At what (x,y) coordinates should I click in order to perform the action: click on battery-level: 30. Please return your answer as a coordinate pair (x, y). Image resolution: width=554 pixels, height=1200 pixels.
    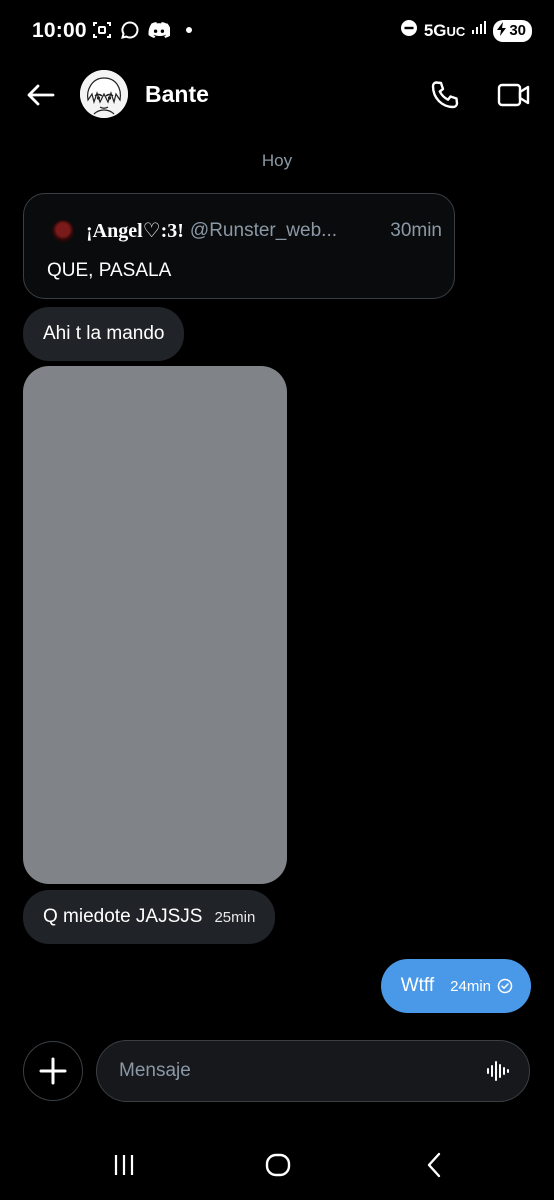
    Looking at the image, I should click on (517, 30).